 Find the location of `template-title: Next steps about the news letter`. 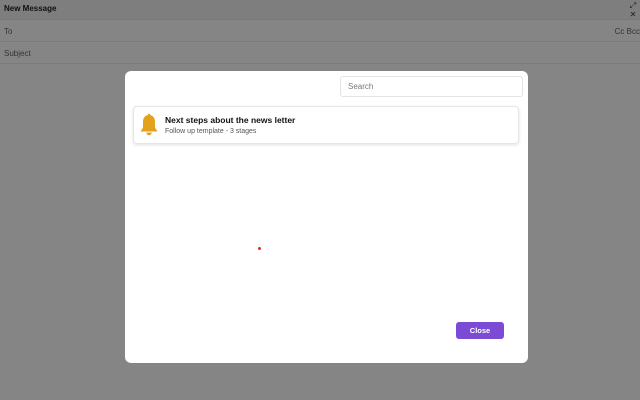

template-title: Next steps about the news letter is located at coordinates (230, 120).